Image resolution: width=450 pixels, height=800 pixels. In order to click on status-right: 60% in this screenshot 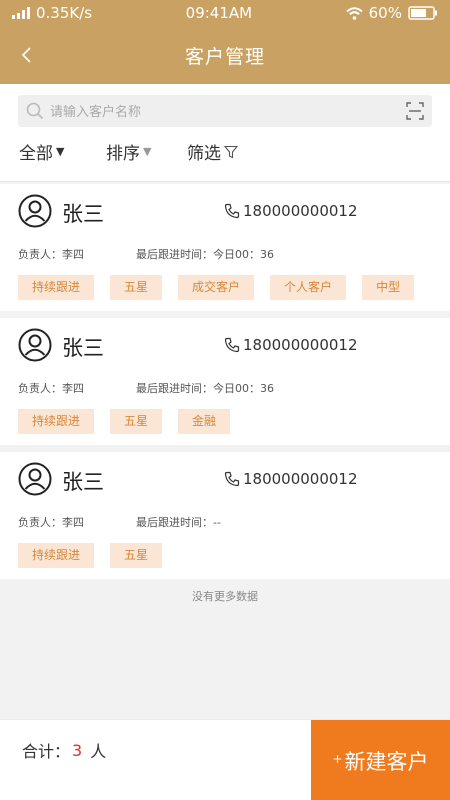, I will do `click(391, 13)`.